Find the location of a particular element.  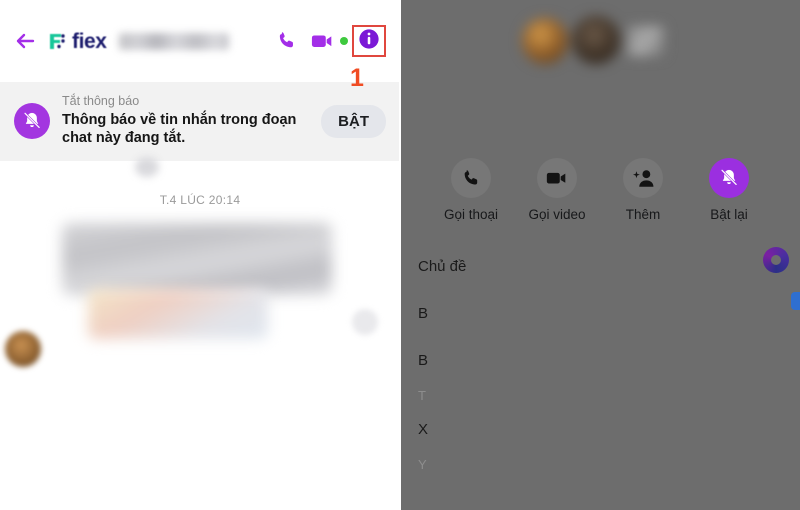

conversation-title-area: fiex is located at coordinates (159, 41).